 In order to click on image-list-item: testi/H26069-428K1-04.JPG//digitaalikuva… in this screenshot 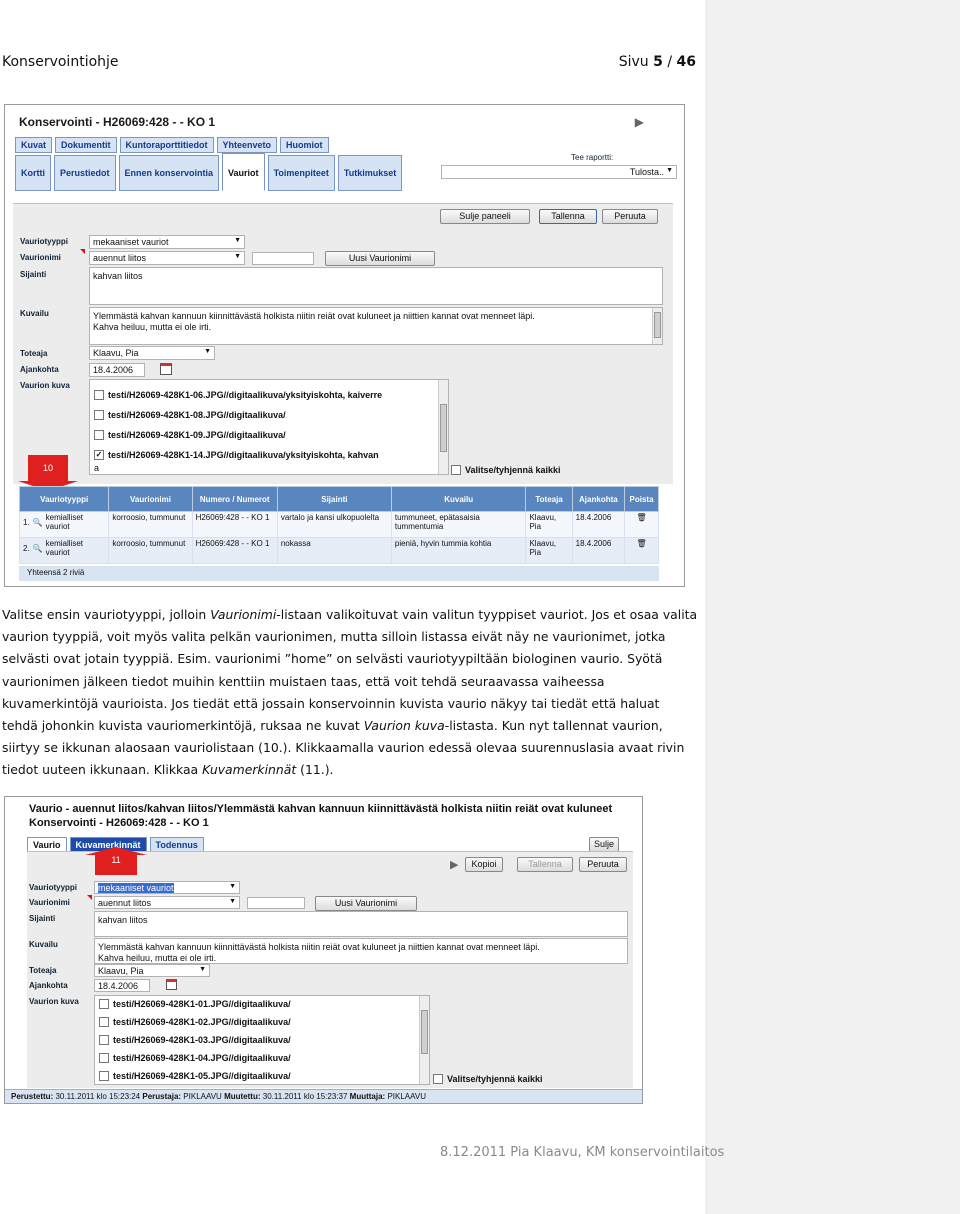, I will do `click(195, 1058)`.